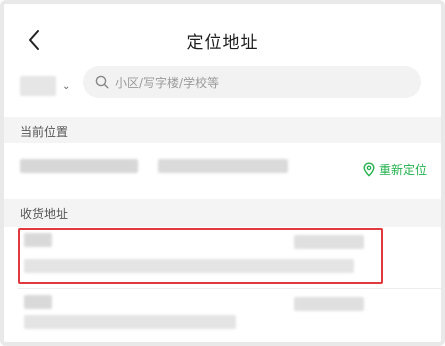  What do you see at coordinates (79, 166) in the screenshot?
I see `current-address-blurred` at bounding box center [79, 166].